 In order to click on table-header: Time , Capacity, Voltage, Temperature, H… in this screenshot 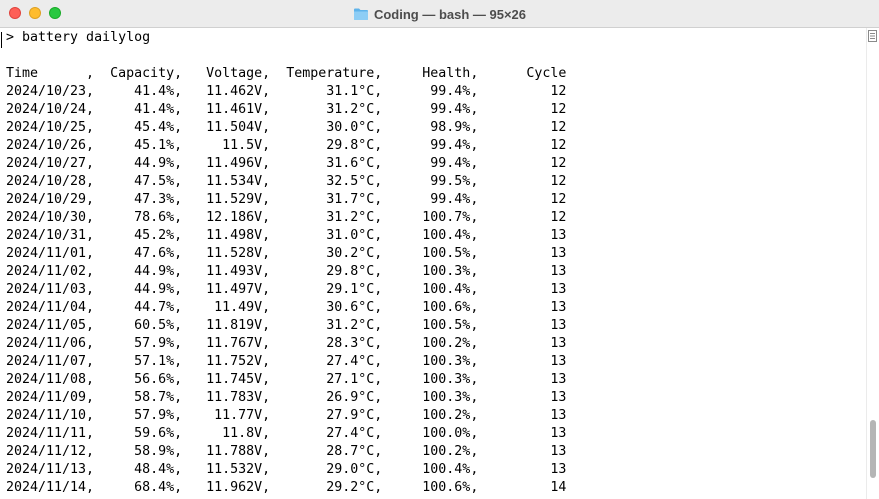, I will do `click(286, 73)`.